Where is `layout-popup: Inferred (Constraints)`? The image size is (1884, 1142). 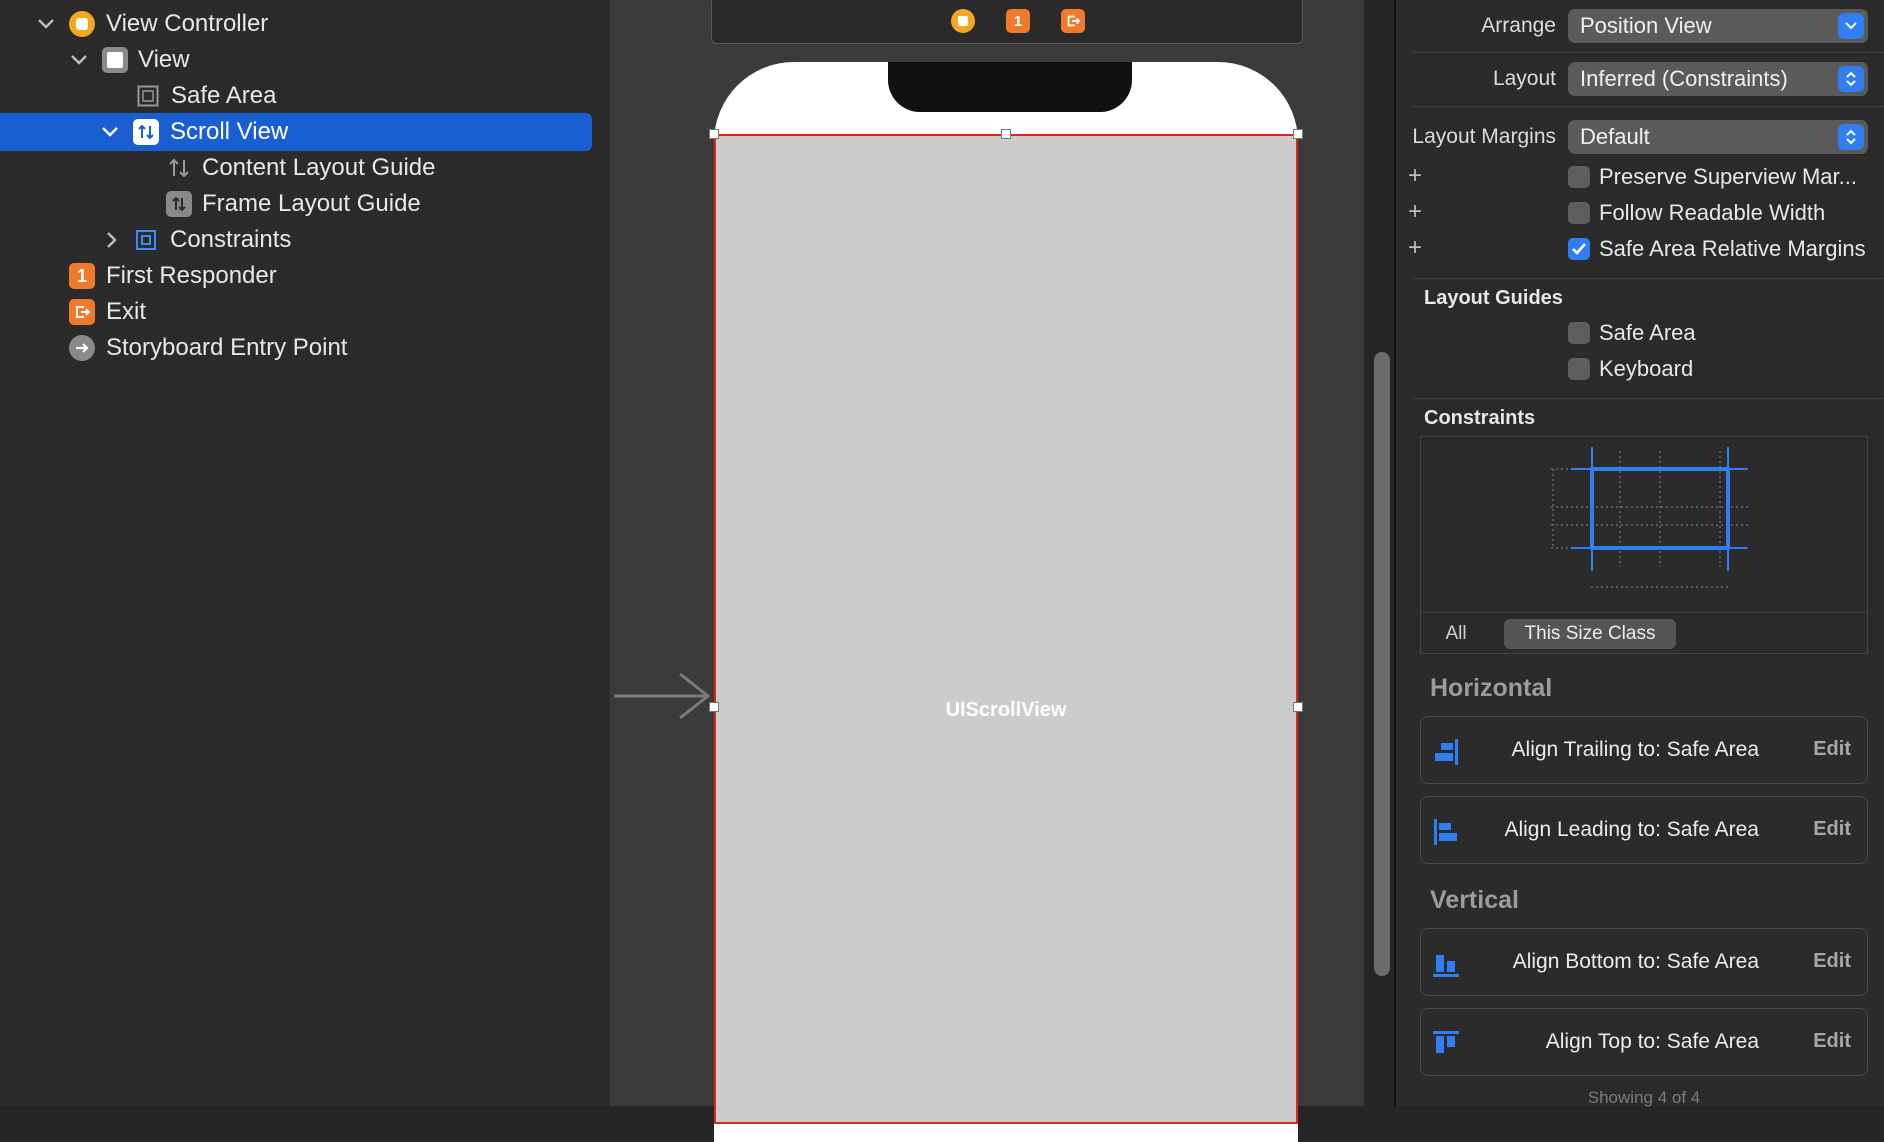 layout-popup: Inferred (Constraints) is located at coordinates (1718, 79).